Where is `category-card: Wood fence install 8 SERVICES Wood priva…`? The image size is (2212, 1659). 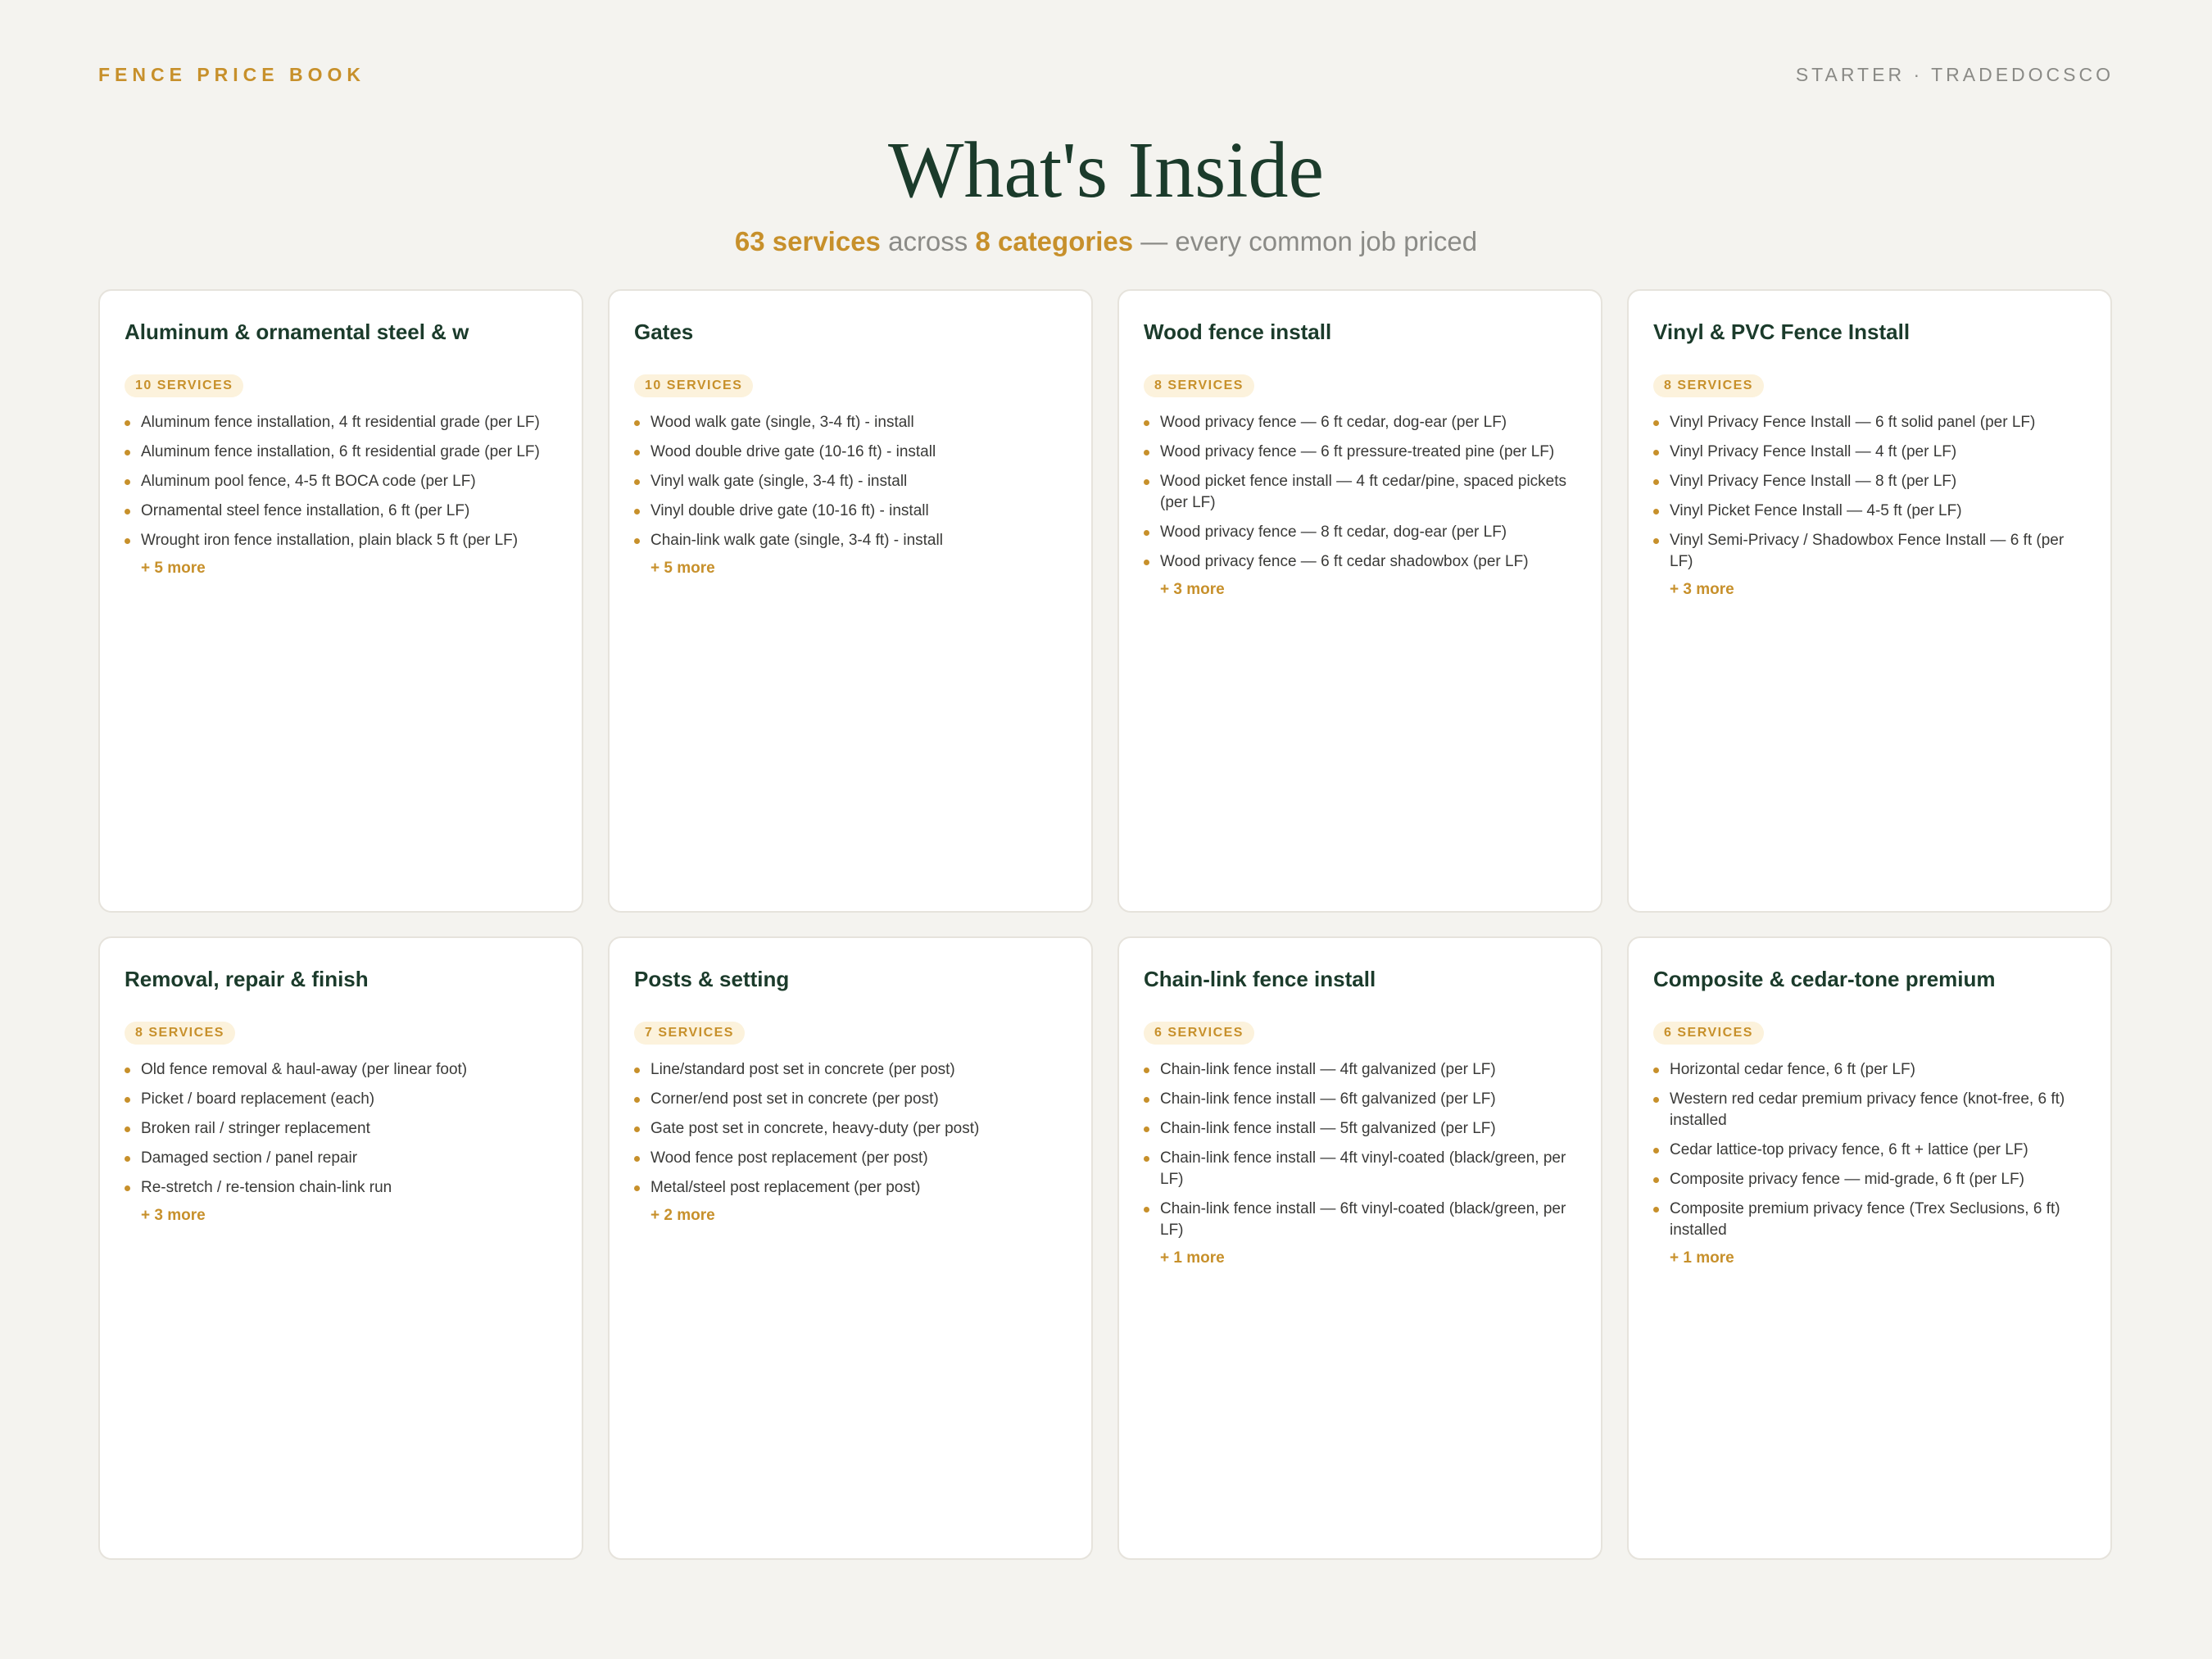
category-card: Wood fence install 8 SERVICES Wood priva… is located at coordinates (1359, 601).